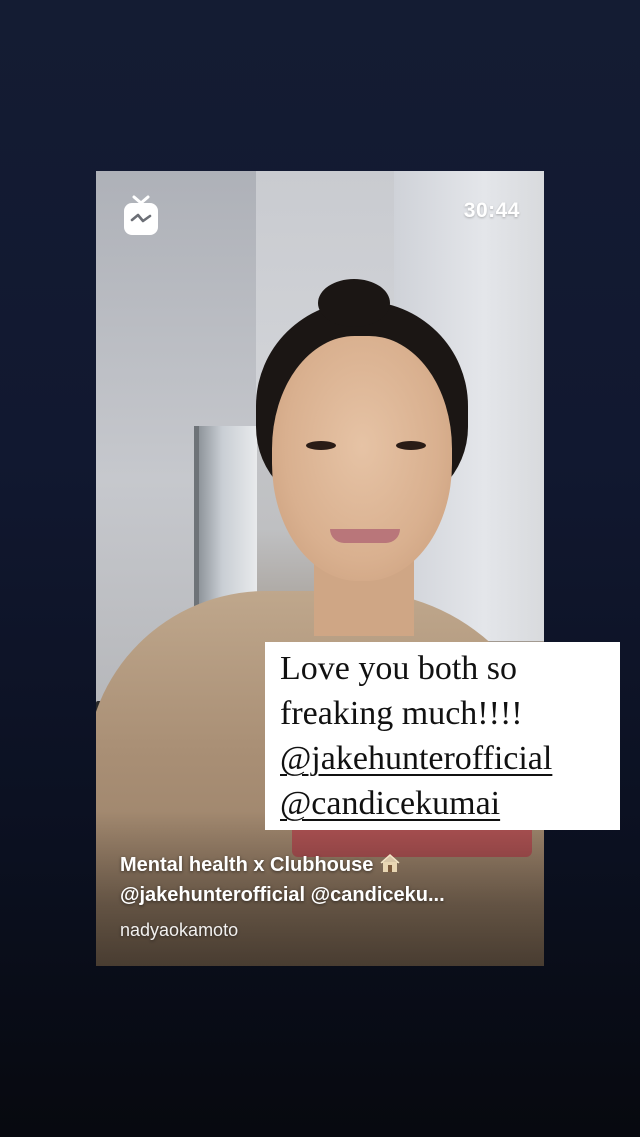 Image resolution: width=640 pixels, height=1137 pixels. What do you see at coordinates (321, 445) in the screenshot?
I see `person-eye-left` at bounding box center [321, 445].